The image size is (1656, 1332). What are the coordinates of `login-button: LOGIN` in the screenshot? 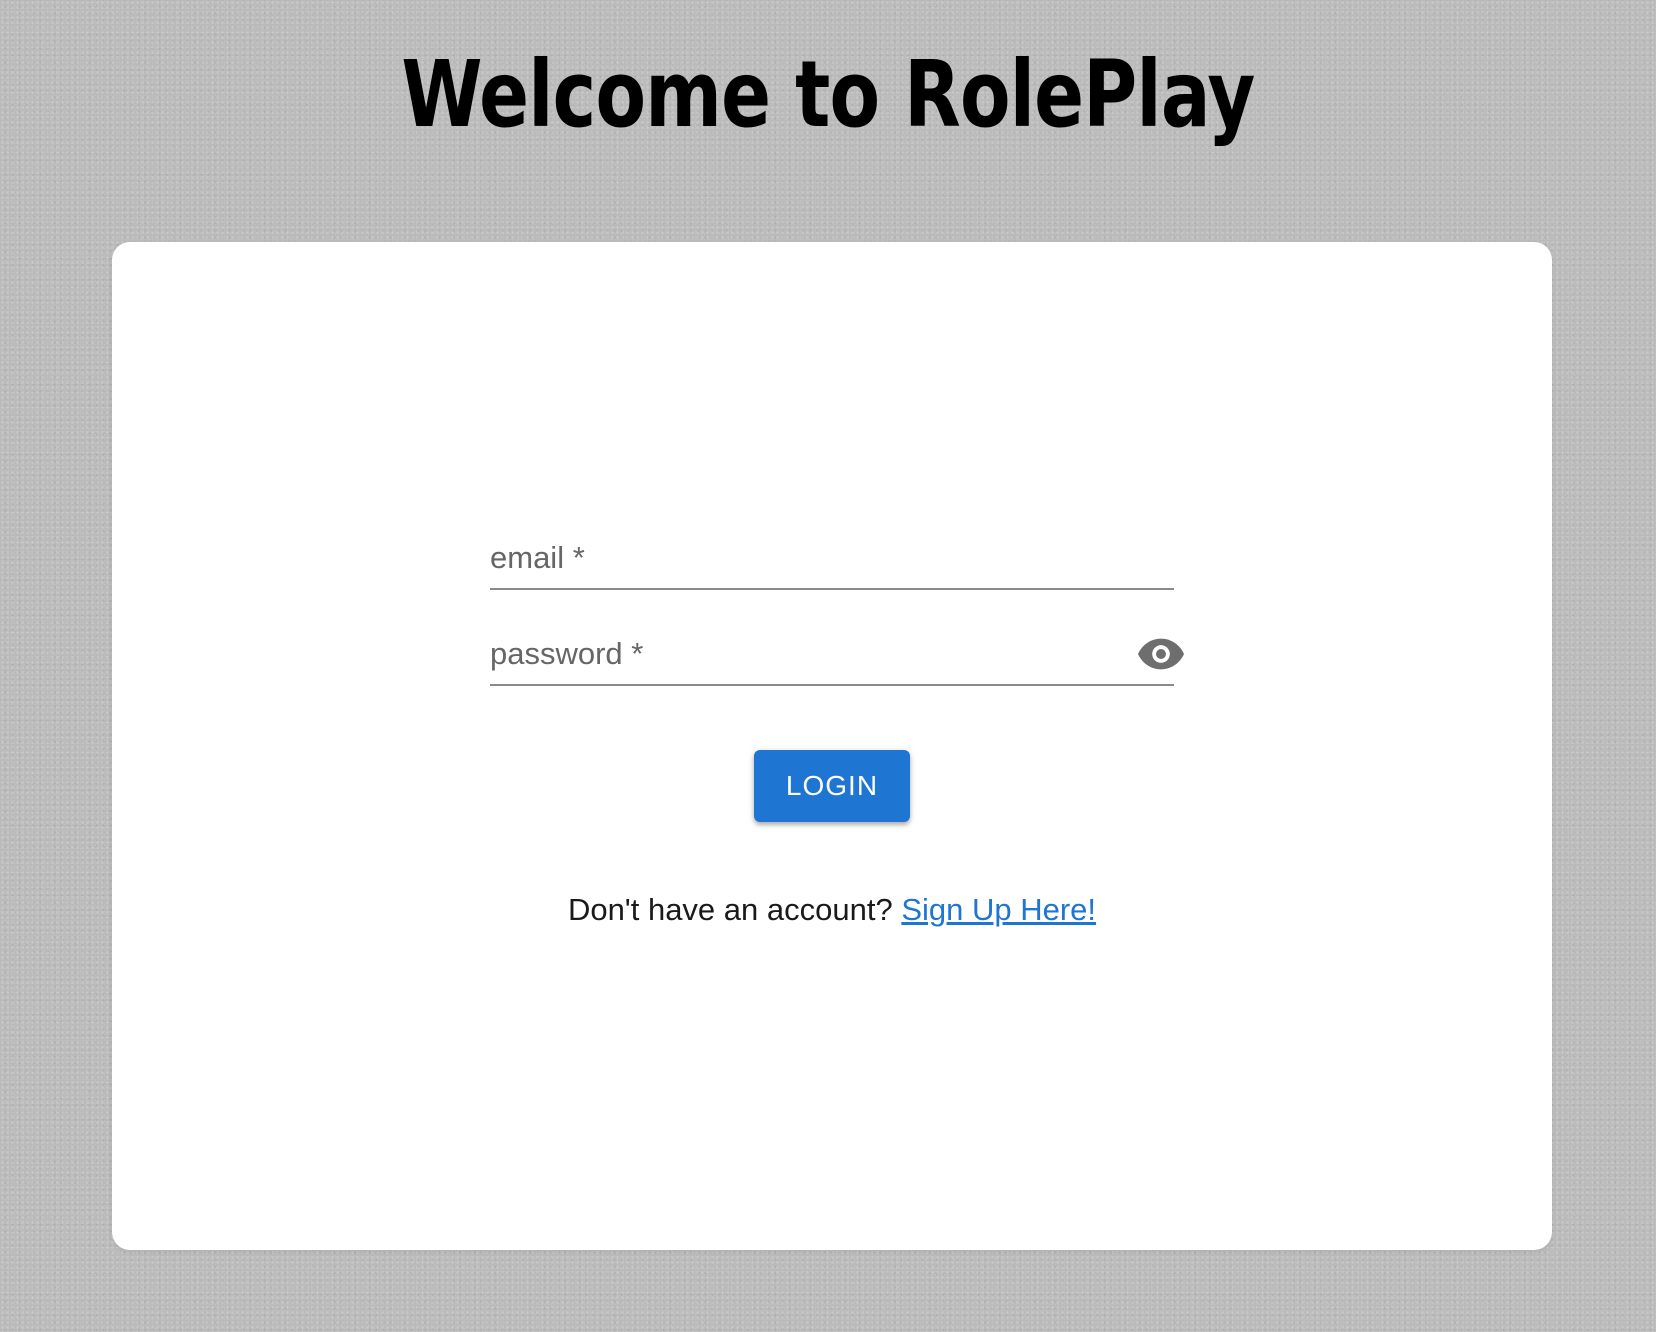 It's located at (832, 786).